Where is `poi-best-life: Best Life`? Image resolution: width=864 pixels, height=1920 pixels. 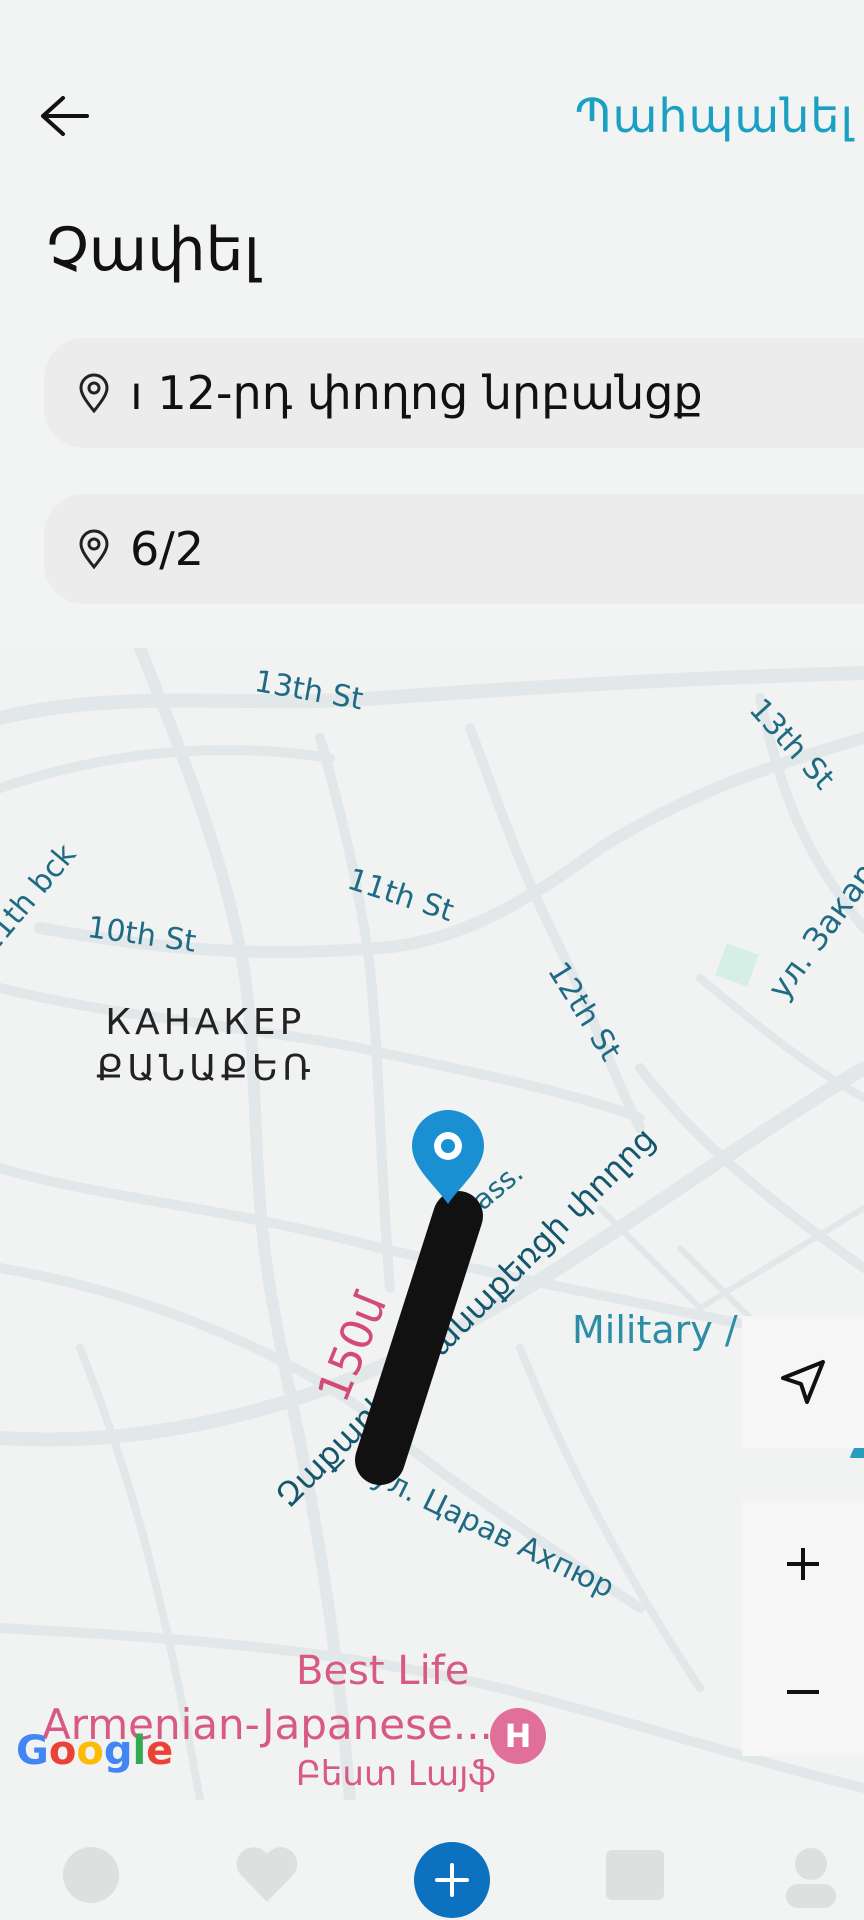 poi-best-life: Best Life is located at coordinates (383, 1671).